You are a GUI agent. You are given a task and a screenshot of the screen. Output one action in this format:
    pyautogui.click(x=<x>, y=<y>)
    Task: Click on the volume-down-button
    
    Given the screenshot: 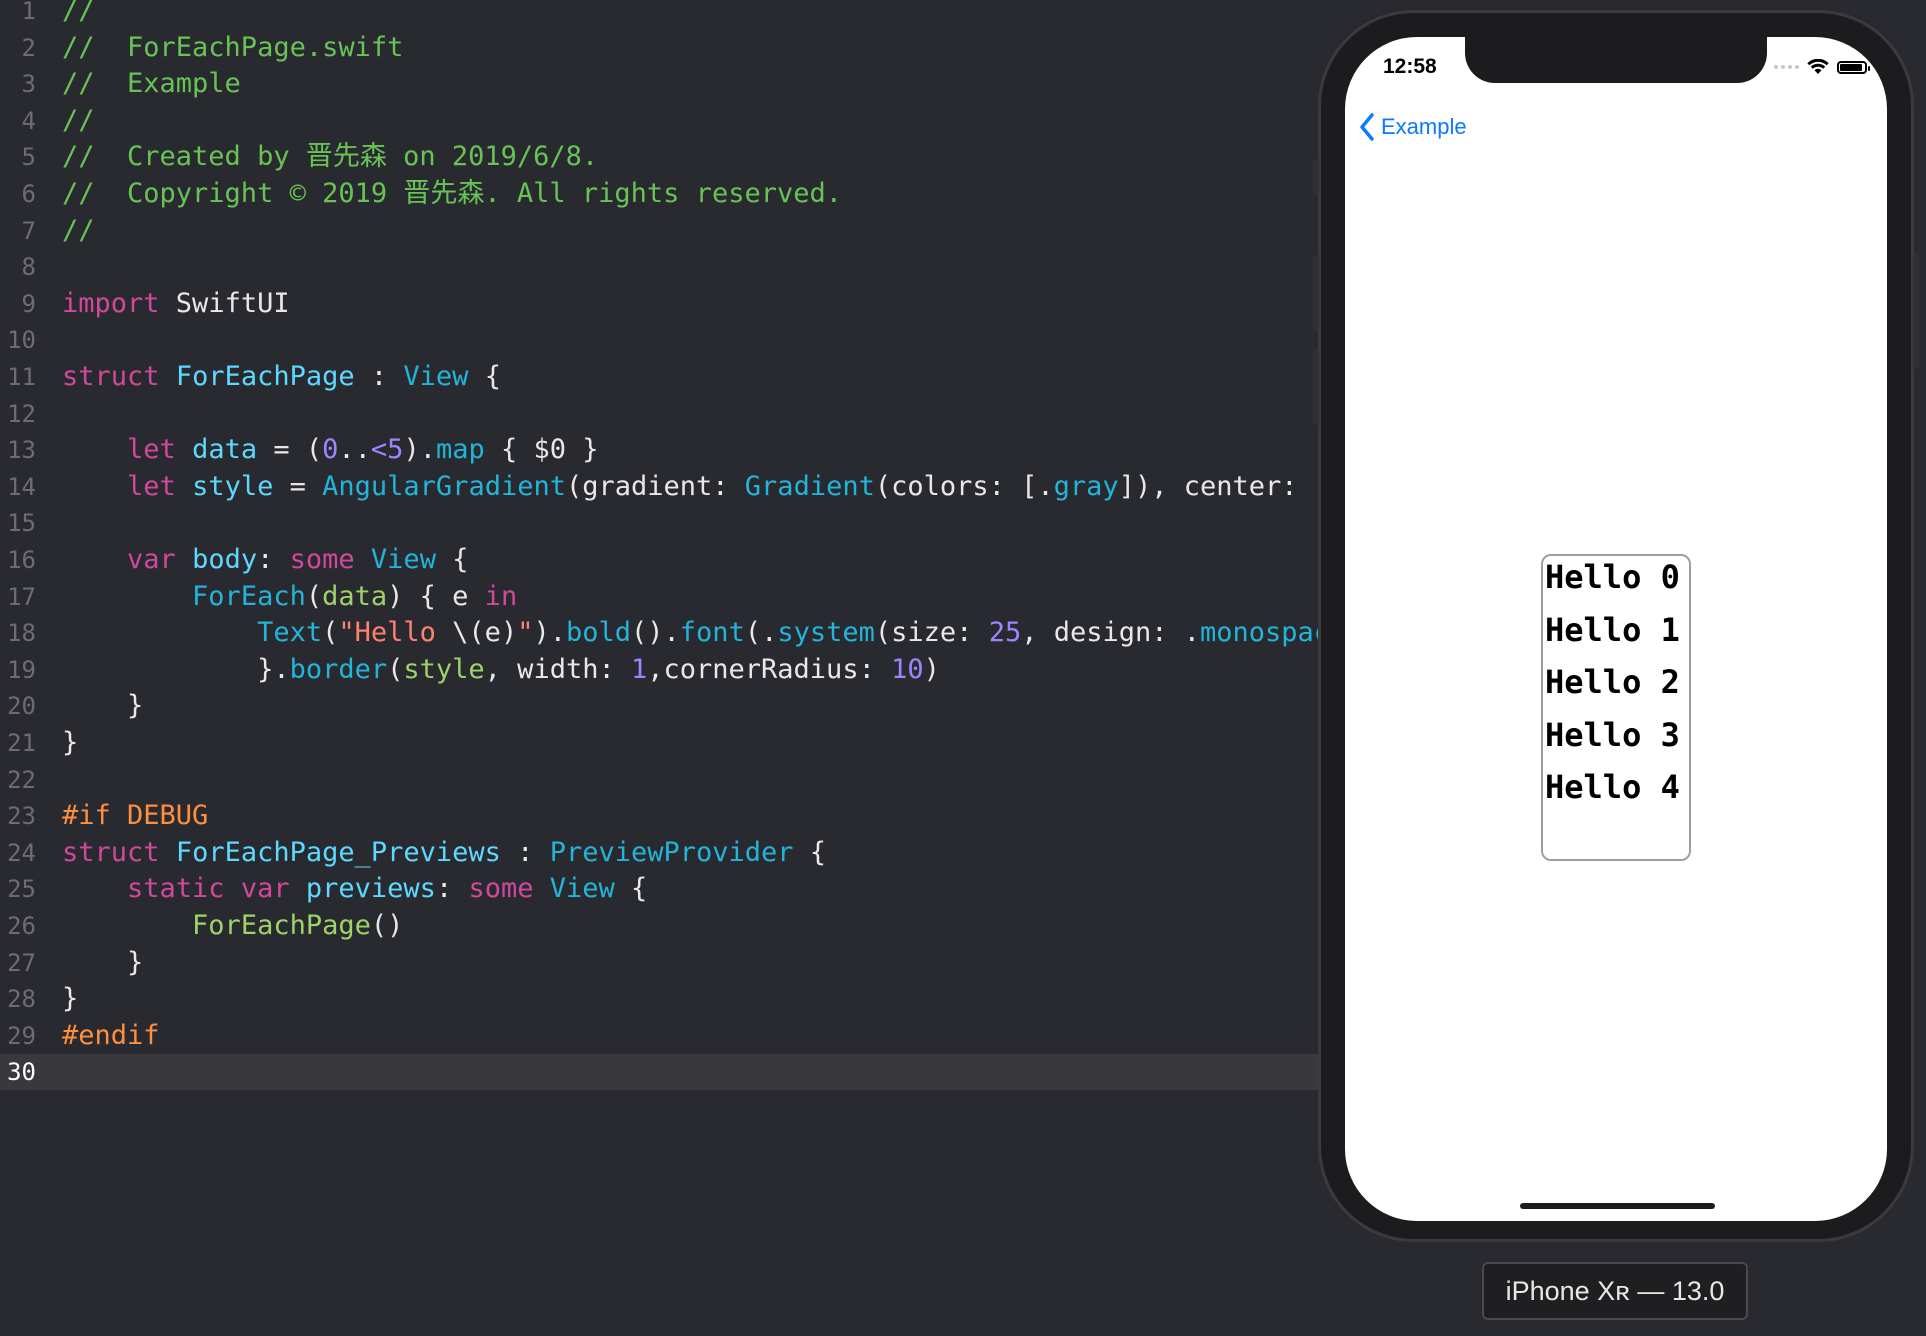 What is the action you would take?
    pyautogui.click(x=1316, y=387)
    